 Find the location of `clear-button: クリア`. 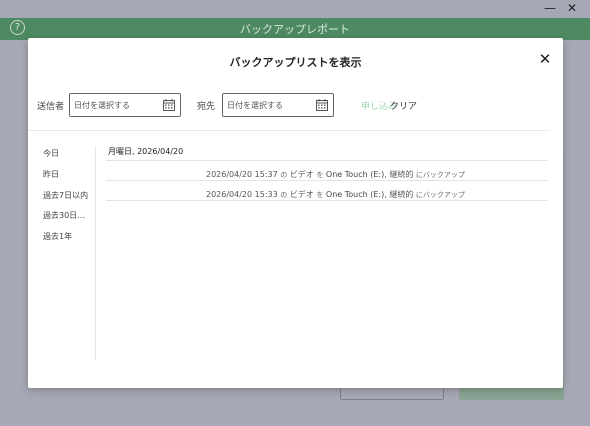

clear-button: クリア is located at coordinates (403, 105).